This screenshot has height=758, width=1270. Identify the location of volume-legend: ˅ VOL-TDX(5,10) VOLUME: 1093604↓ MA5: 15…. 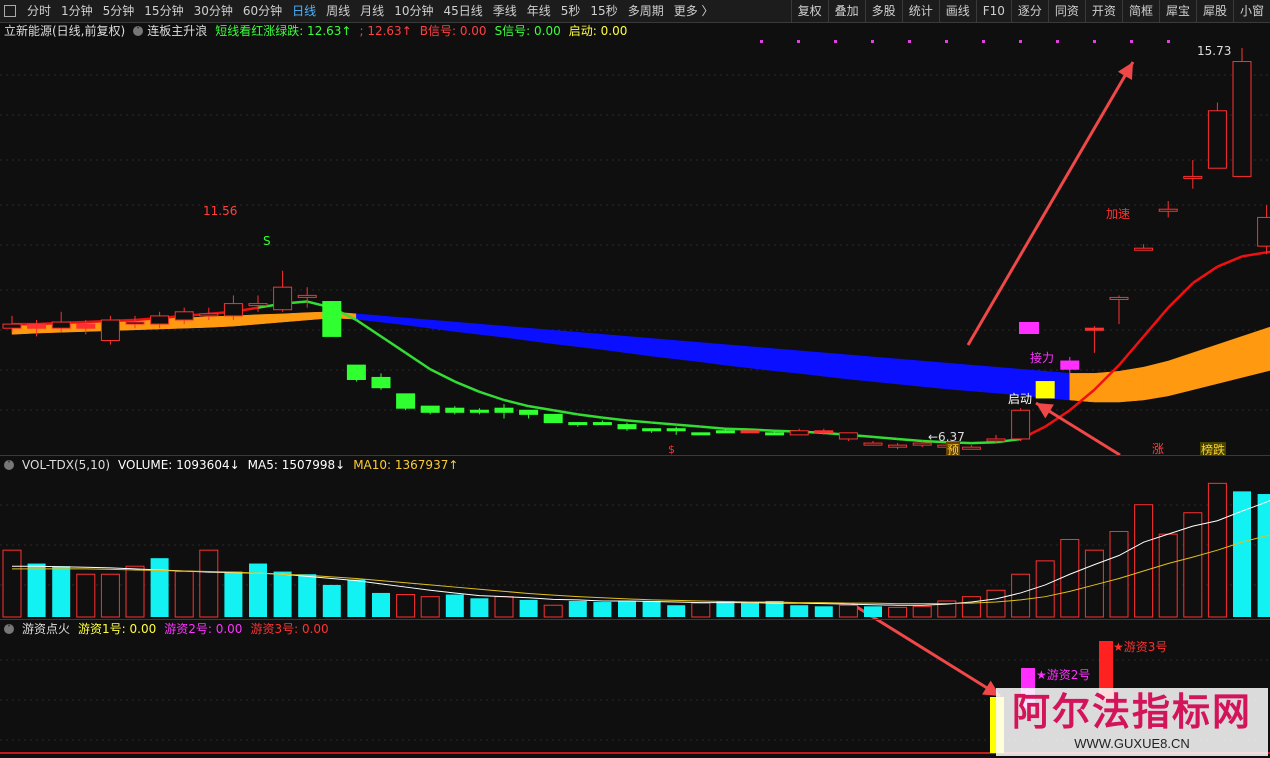
(231, 465).